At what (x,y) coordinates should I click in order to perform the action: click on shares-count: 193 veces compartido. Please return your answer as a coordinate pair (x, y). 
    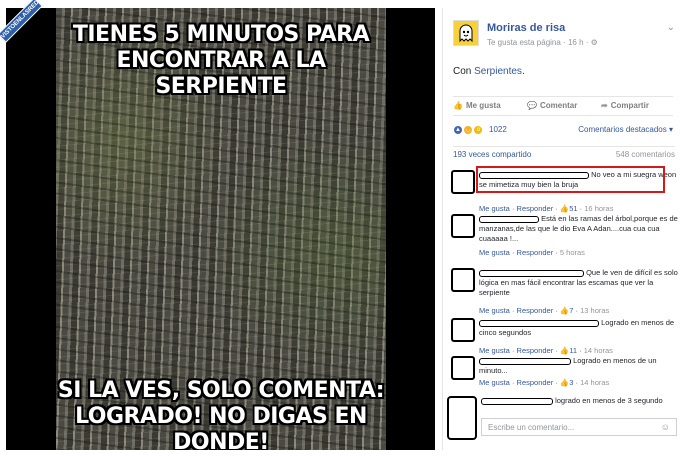
    Looking at the image, I should click on (492, 154).